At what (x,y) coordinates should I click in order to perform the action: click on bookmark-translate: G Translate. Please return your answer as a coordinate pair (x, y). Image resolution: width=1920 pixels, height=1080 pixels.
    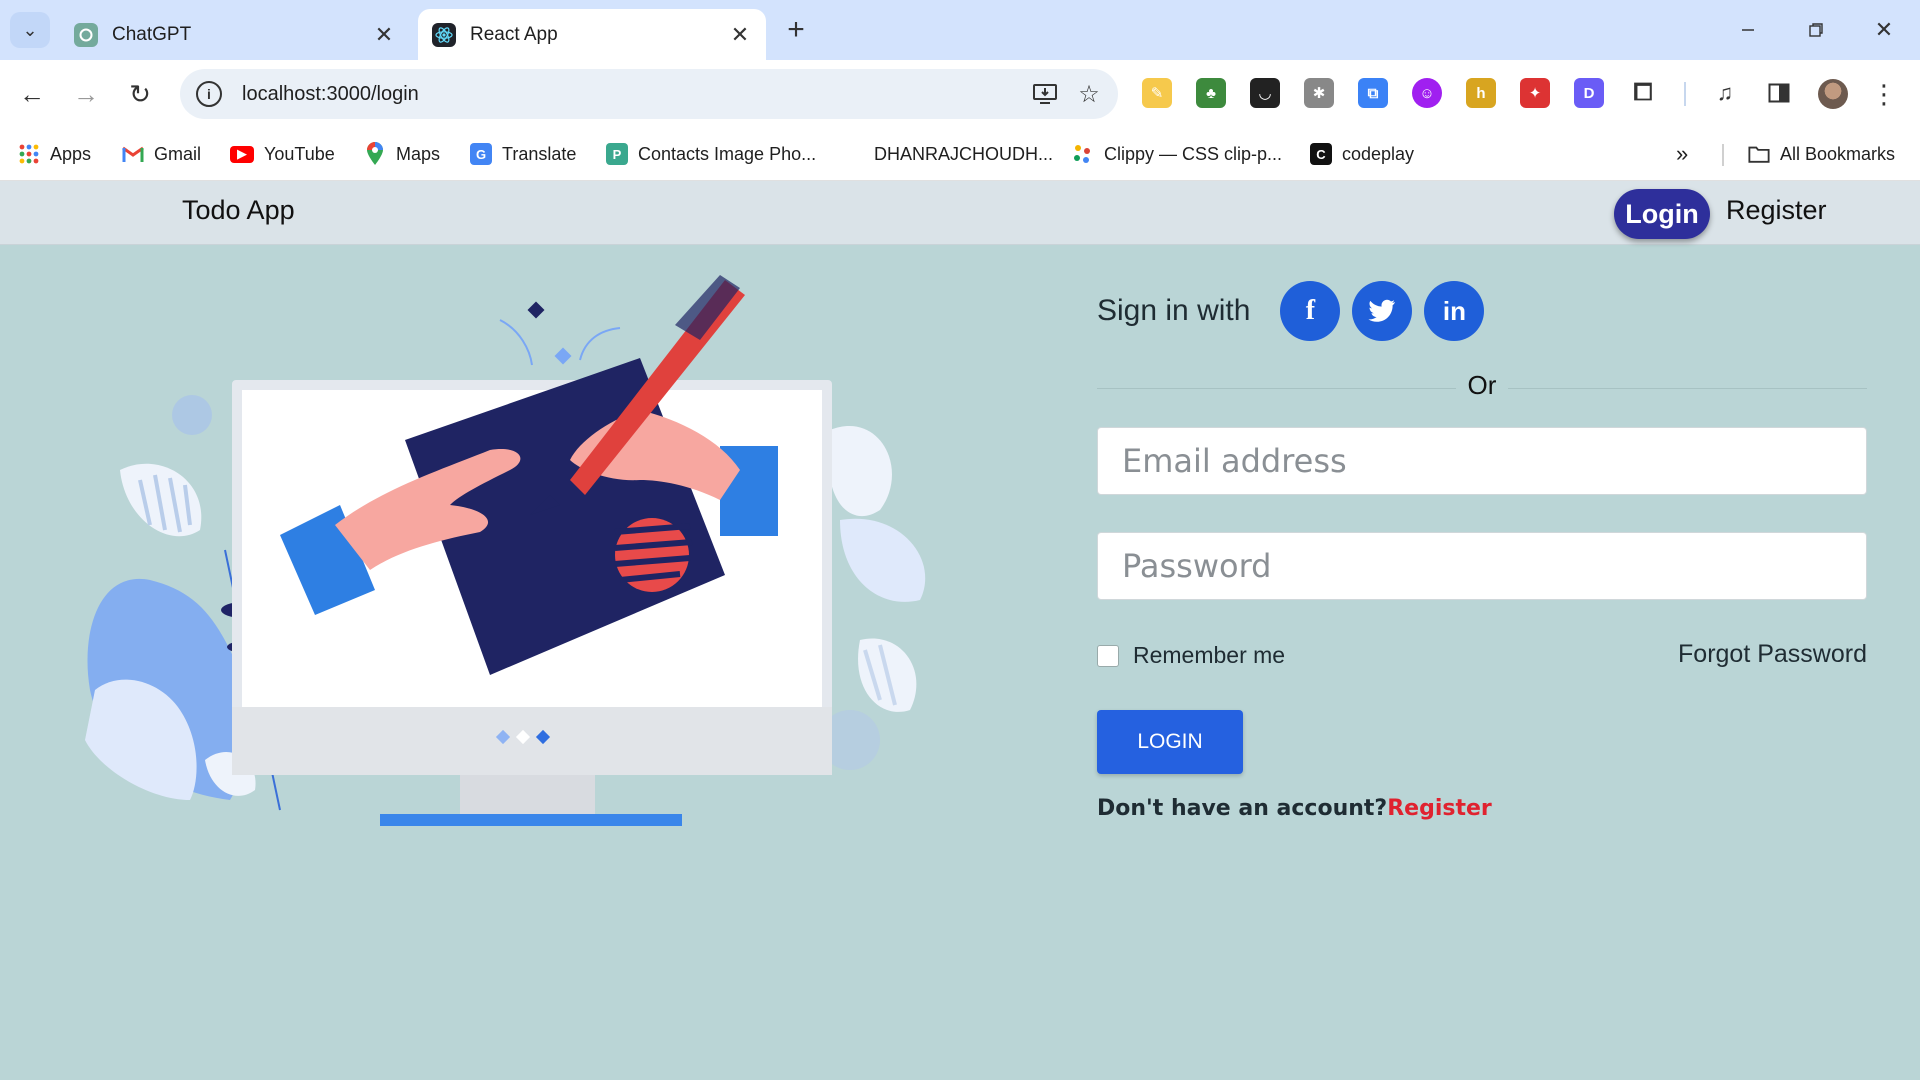
    Looking at the image, I should click on (523, 154).